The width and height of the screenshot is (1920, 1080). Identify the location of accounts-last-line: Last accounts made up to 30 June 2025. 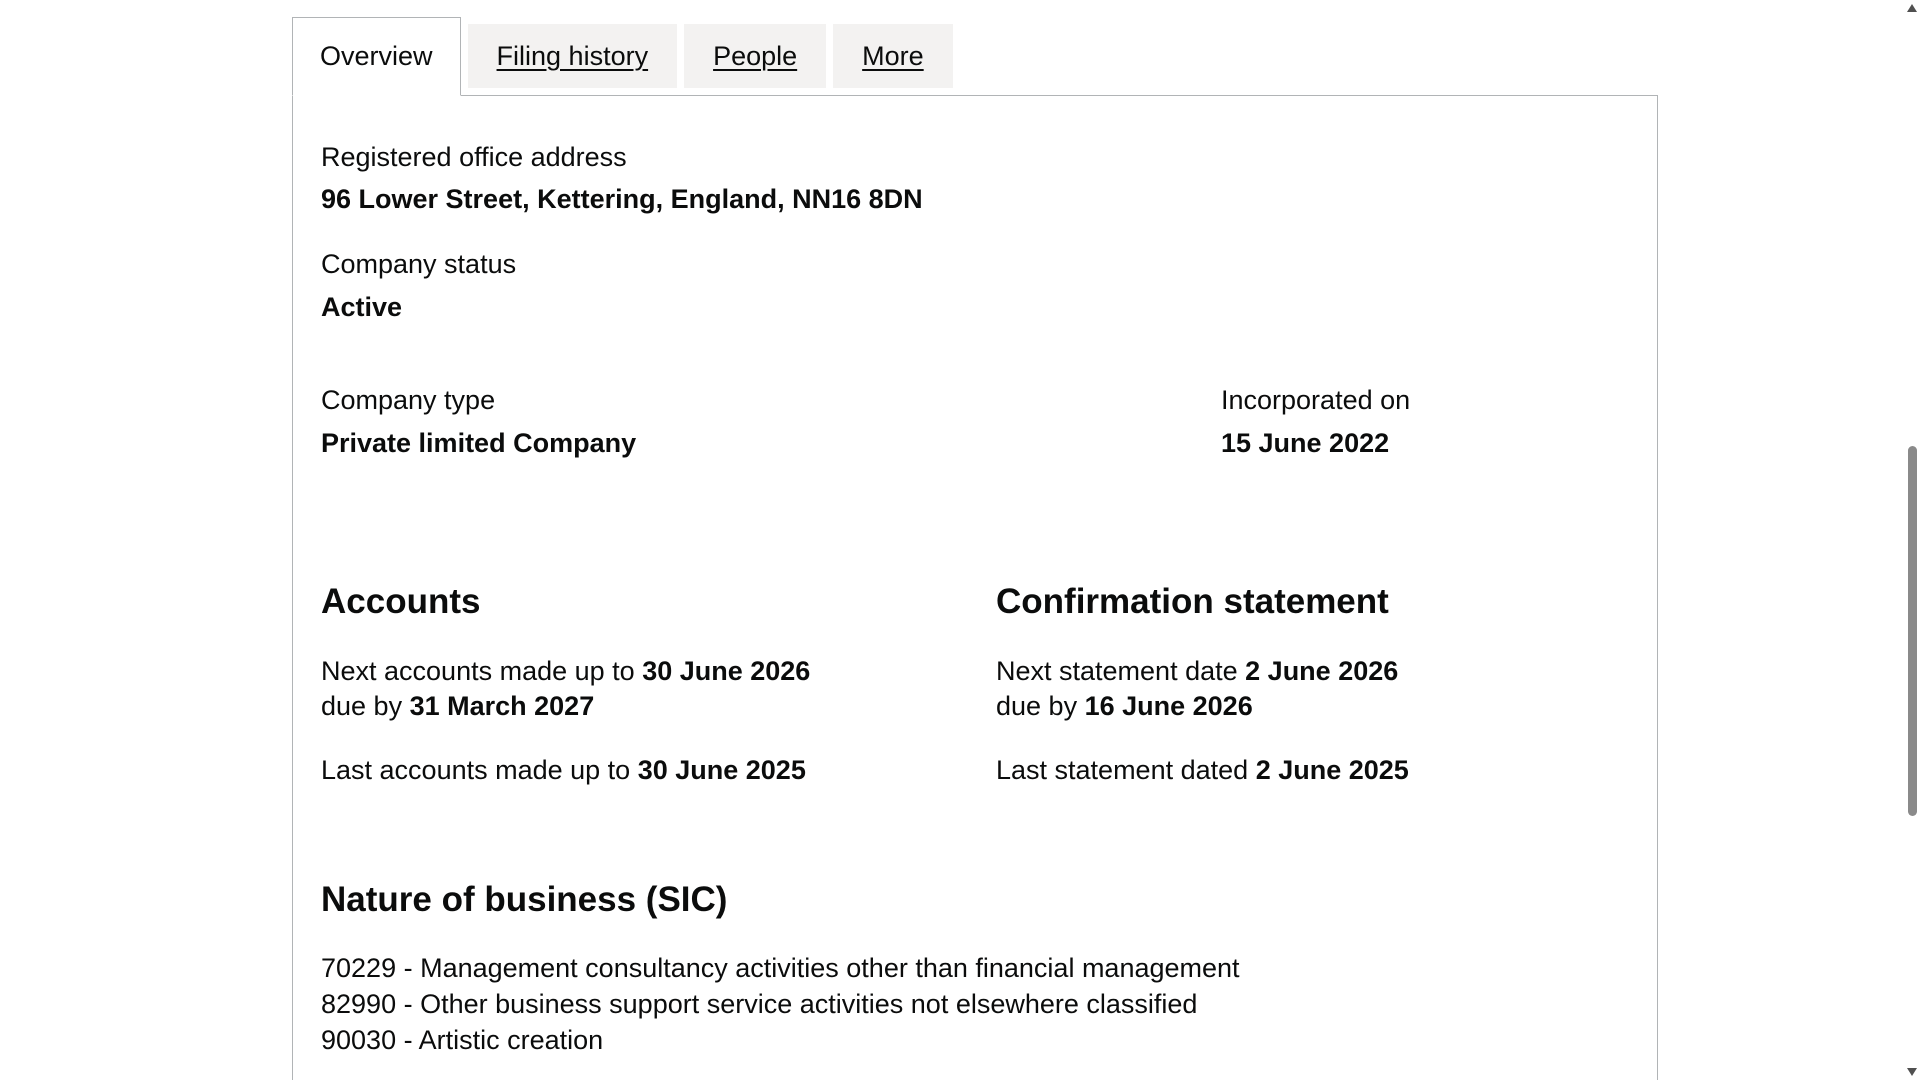
(563, 770).